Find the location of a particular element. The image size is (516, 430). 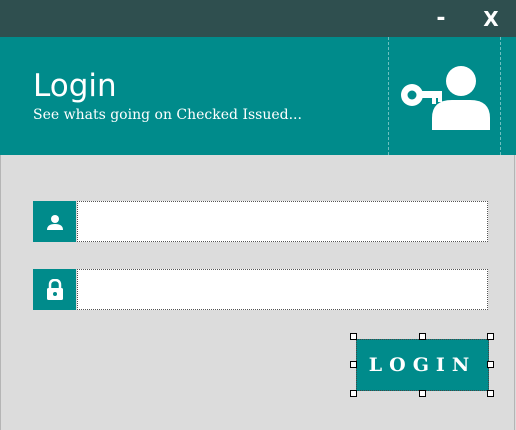

login-button: LOGIN is located at coordinates (422, 365).